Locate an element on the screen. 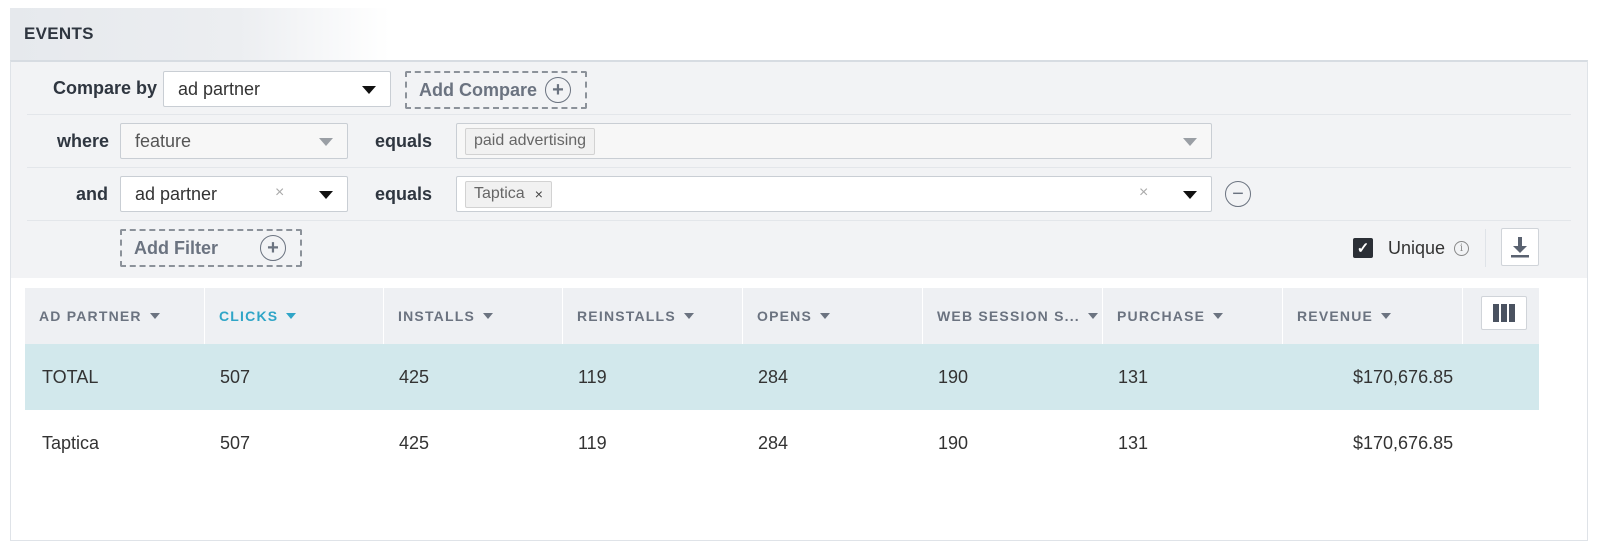  columns-icon is located at coordinates (1504, 313).